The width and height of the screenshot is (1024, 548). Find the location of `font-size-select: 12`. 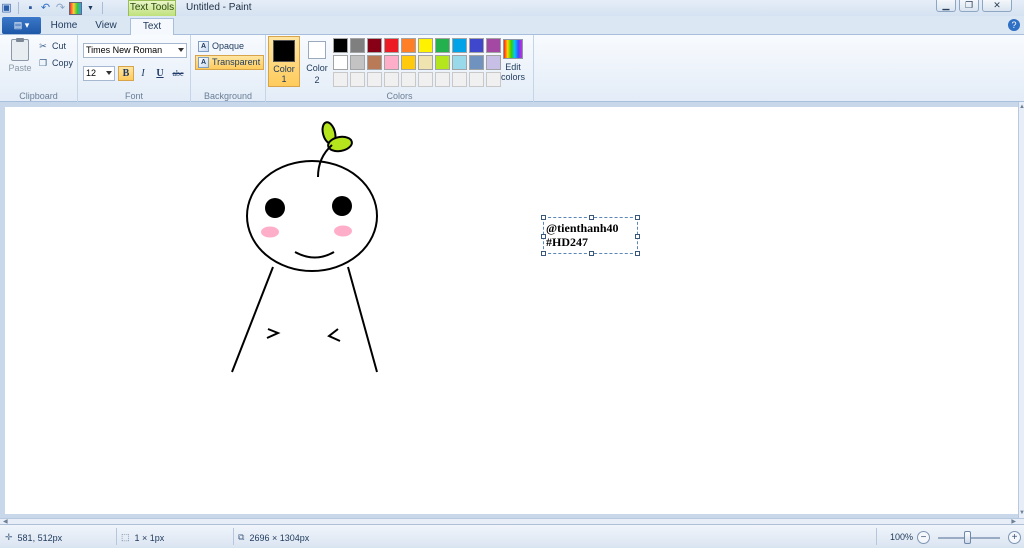

font-size-select: 12 is located at coordinates (99, 73).